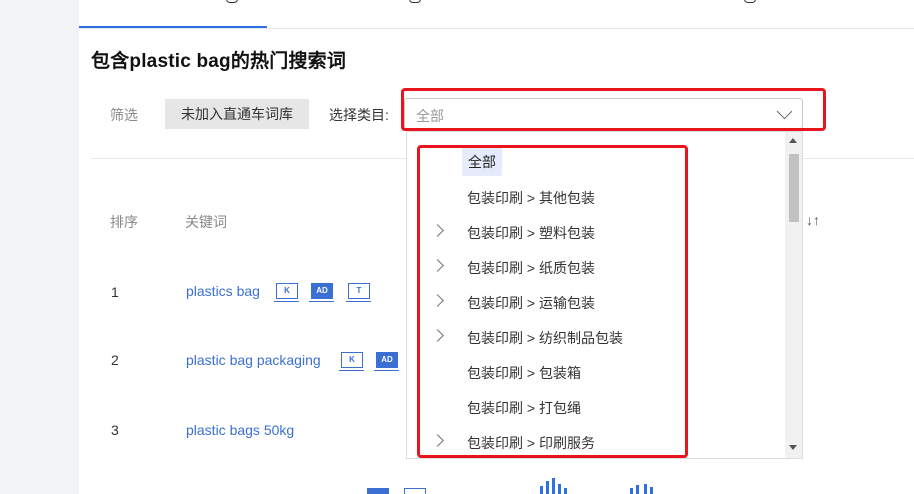 The image size is (914, 494). I want to click on dropdown-item-label: 包装印刷 > 塑料包装, so click(531, 233).